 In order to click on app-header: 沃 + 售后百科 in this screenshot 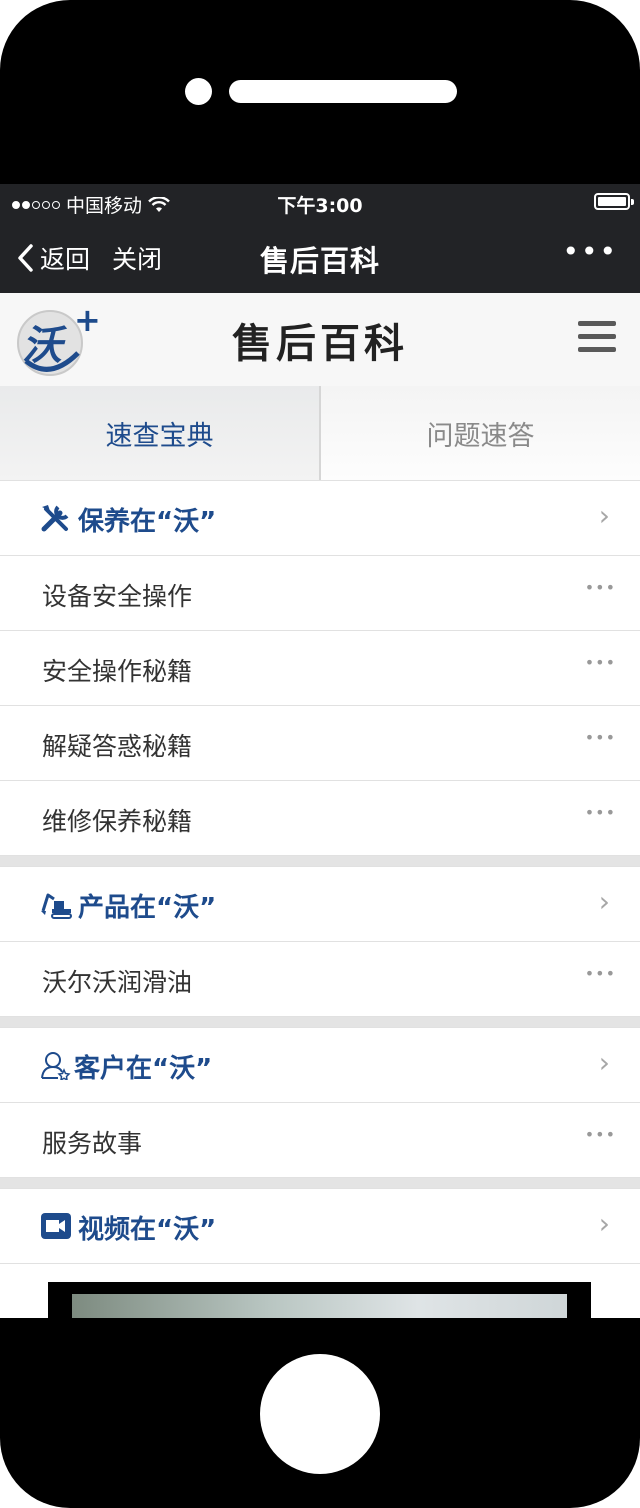, I will do `click(320, 339)`.